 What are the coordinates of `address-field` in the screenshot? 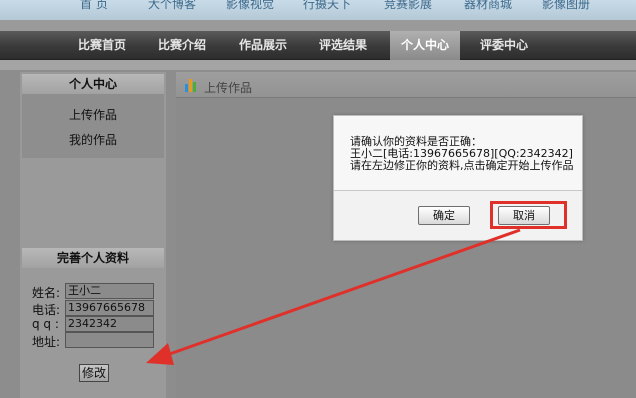 It's located at (109, 340).